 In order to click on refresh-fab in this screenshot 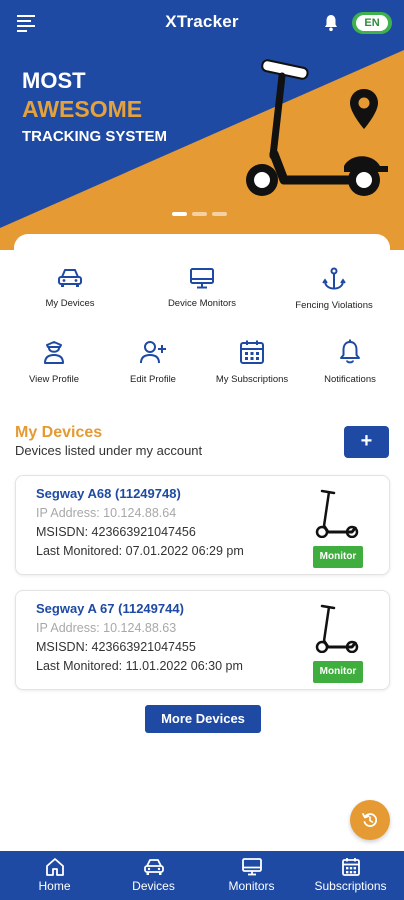, I will do `click(370, 820)`.